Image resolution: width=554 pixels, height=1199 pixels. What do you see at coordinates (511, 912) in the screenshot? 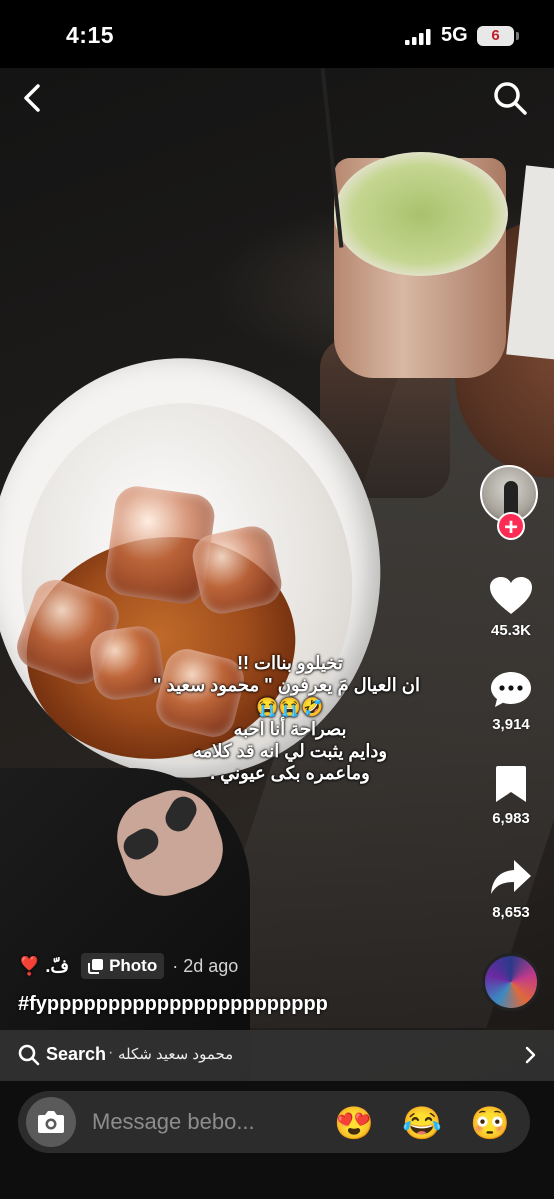
I see `share-count: 8,653` at bounding box center [511, 912].